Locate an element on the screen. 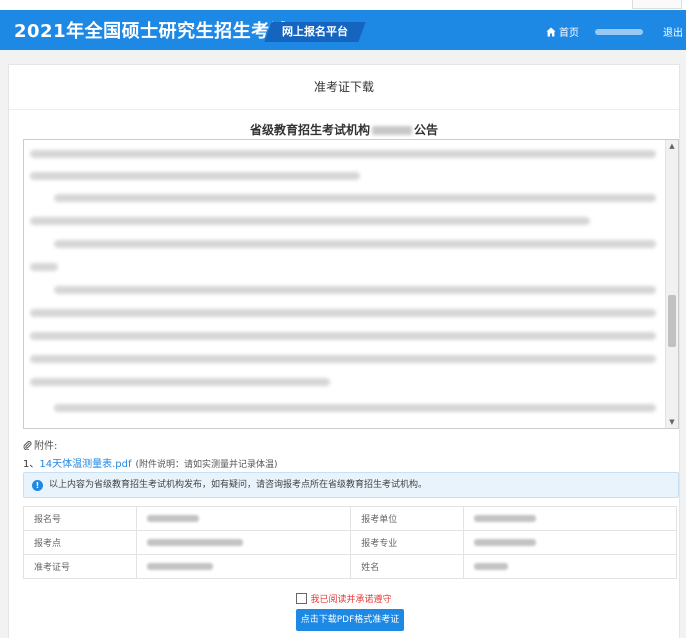 This screenshot has width=686, height=638. browser-strip is located at coordinates (343, 5).